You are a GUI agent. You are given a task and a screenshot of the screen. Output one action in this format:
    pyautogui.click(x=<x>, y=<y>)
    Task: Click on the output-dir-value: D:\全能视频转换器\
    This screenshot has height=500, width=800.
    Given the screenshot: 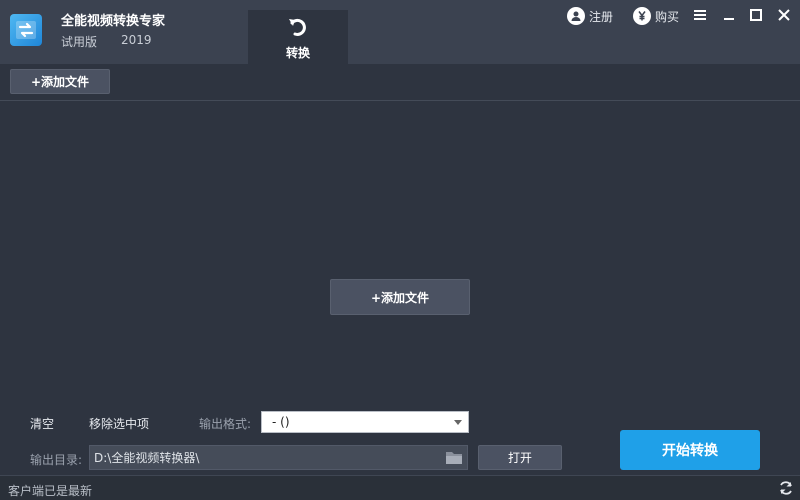 What is the action you would take?
    pyautogui.click(x=147, y=458)
    